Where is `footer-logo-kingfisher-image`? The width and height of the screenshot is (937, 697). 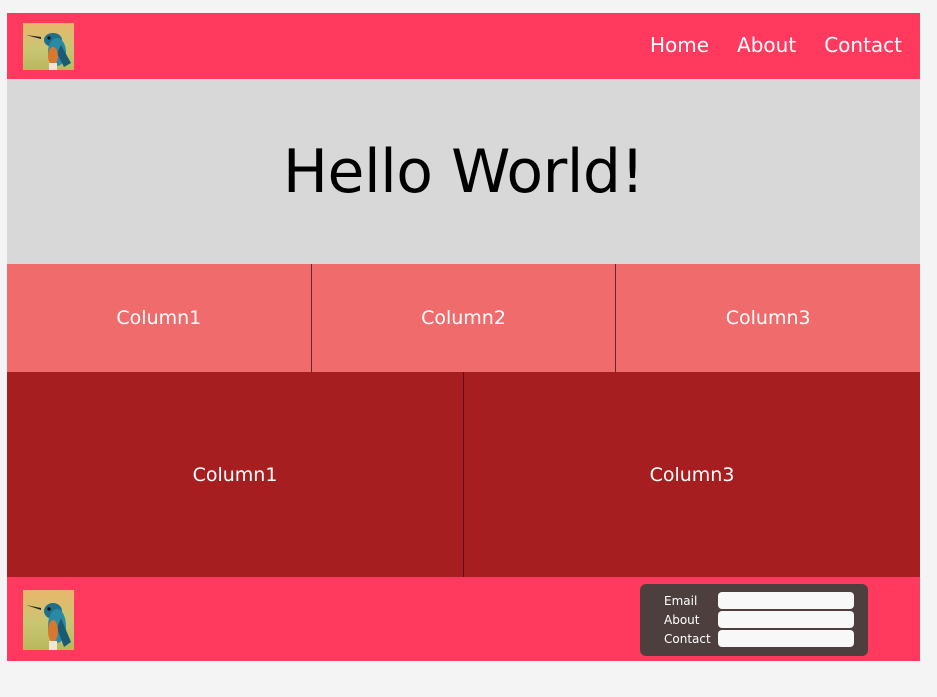 footer-logo-kingfisher-image is located at coordinates (48, 620).